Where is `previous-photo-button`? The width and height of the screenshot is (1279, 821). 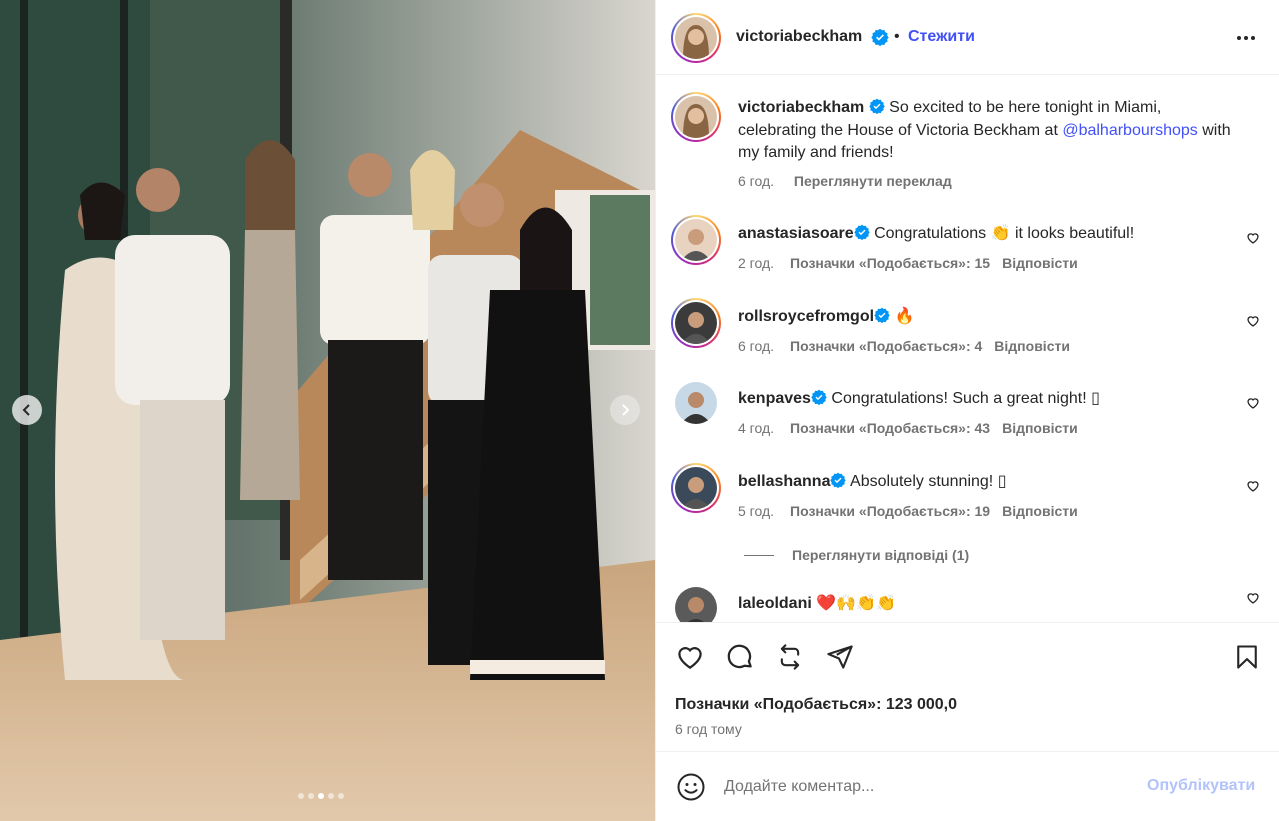
previous-photo-button is located at coordinates (27, 410).